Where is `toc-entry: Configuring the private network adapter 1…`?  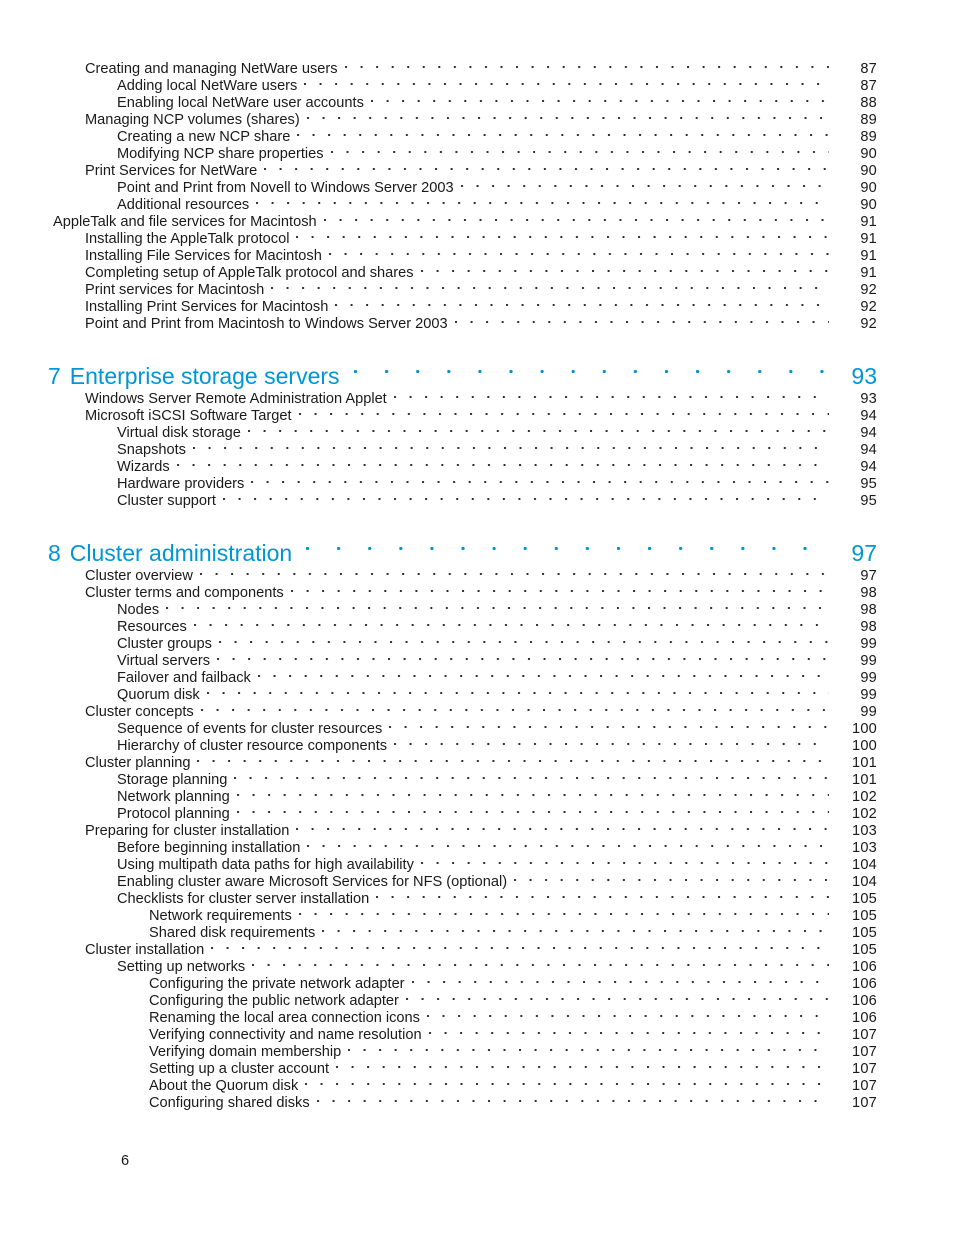
toc-entry: Configuring the private network adapter 1… is located at coordinates (438, 981).